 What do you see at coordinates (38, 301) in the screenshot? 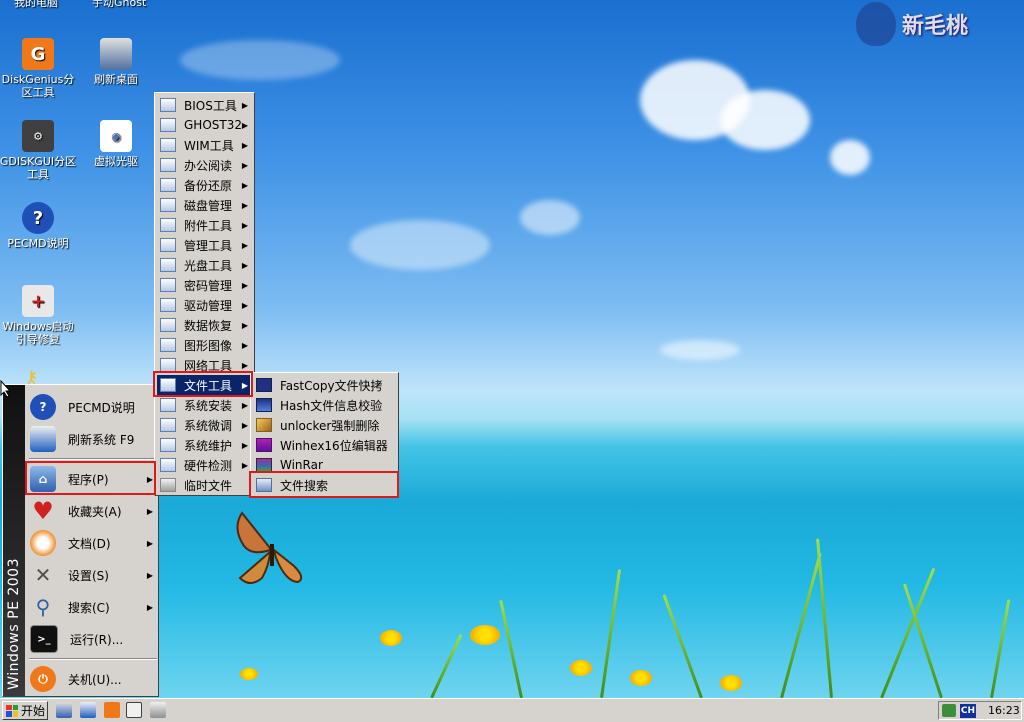
I see `first-aid-icon: +` at bounding box center [38, 301].